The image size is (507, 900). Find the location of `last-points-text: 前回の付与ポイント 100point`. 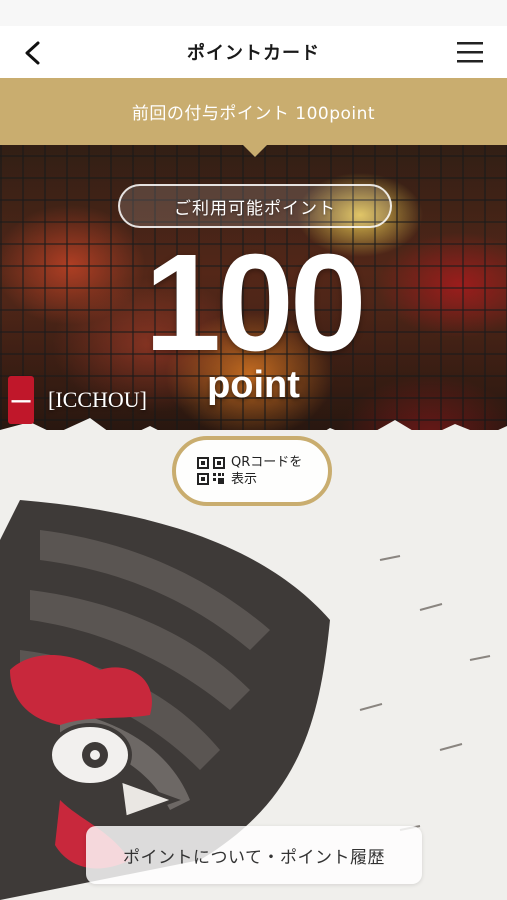

last-points-text: 前回の付与ポイント 100point is located at coordinates (253, 114).